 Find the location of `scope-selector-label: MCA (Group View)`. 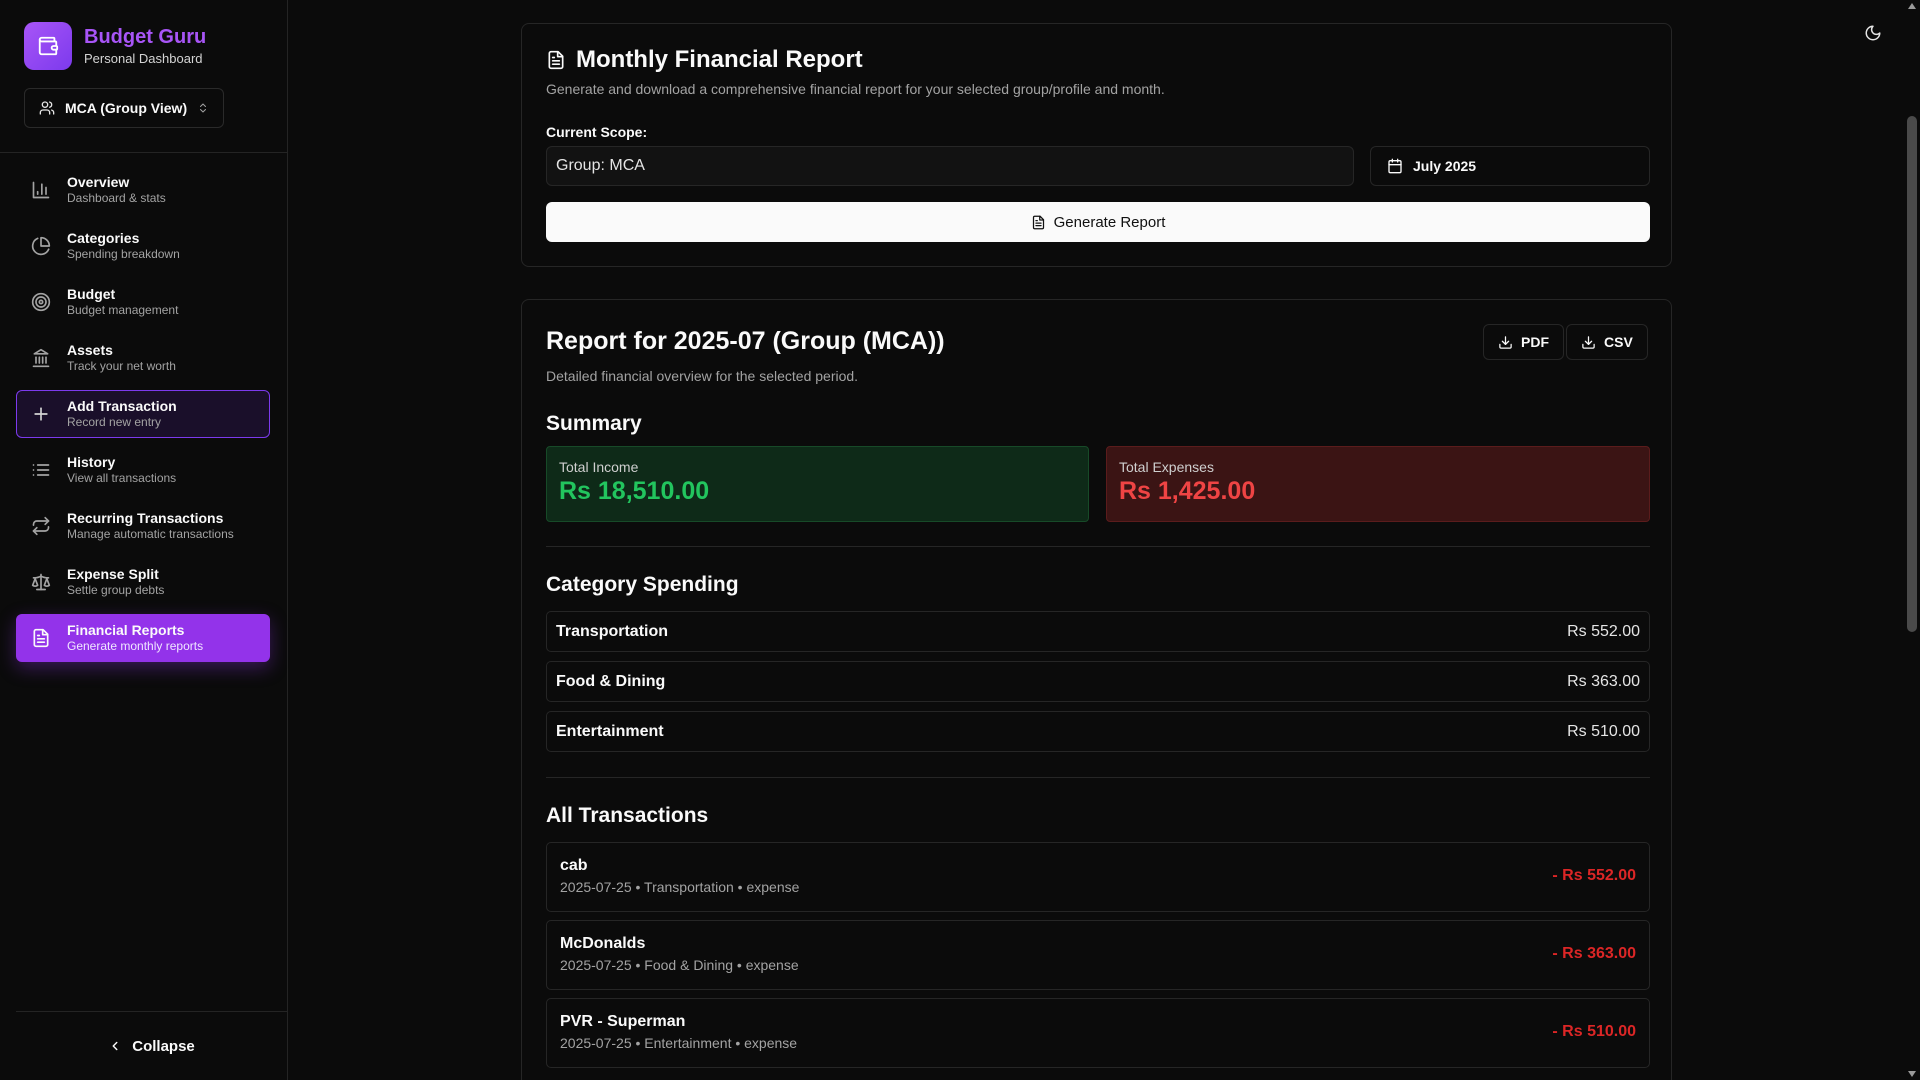

scope-selector-label: MCA (Group View) is located at coordinates (126, 108).